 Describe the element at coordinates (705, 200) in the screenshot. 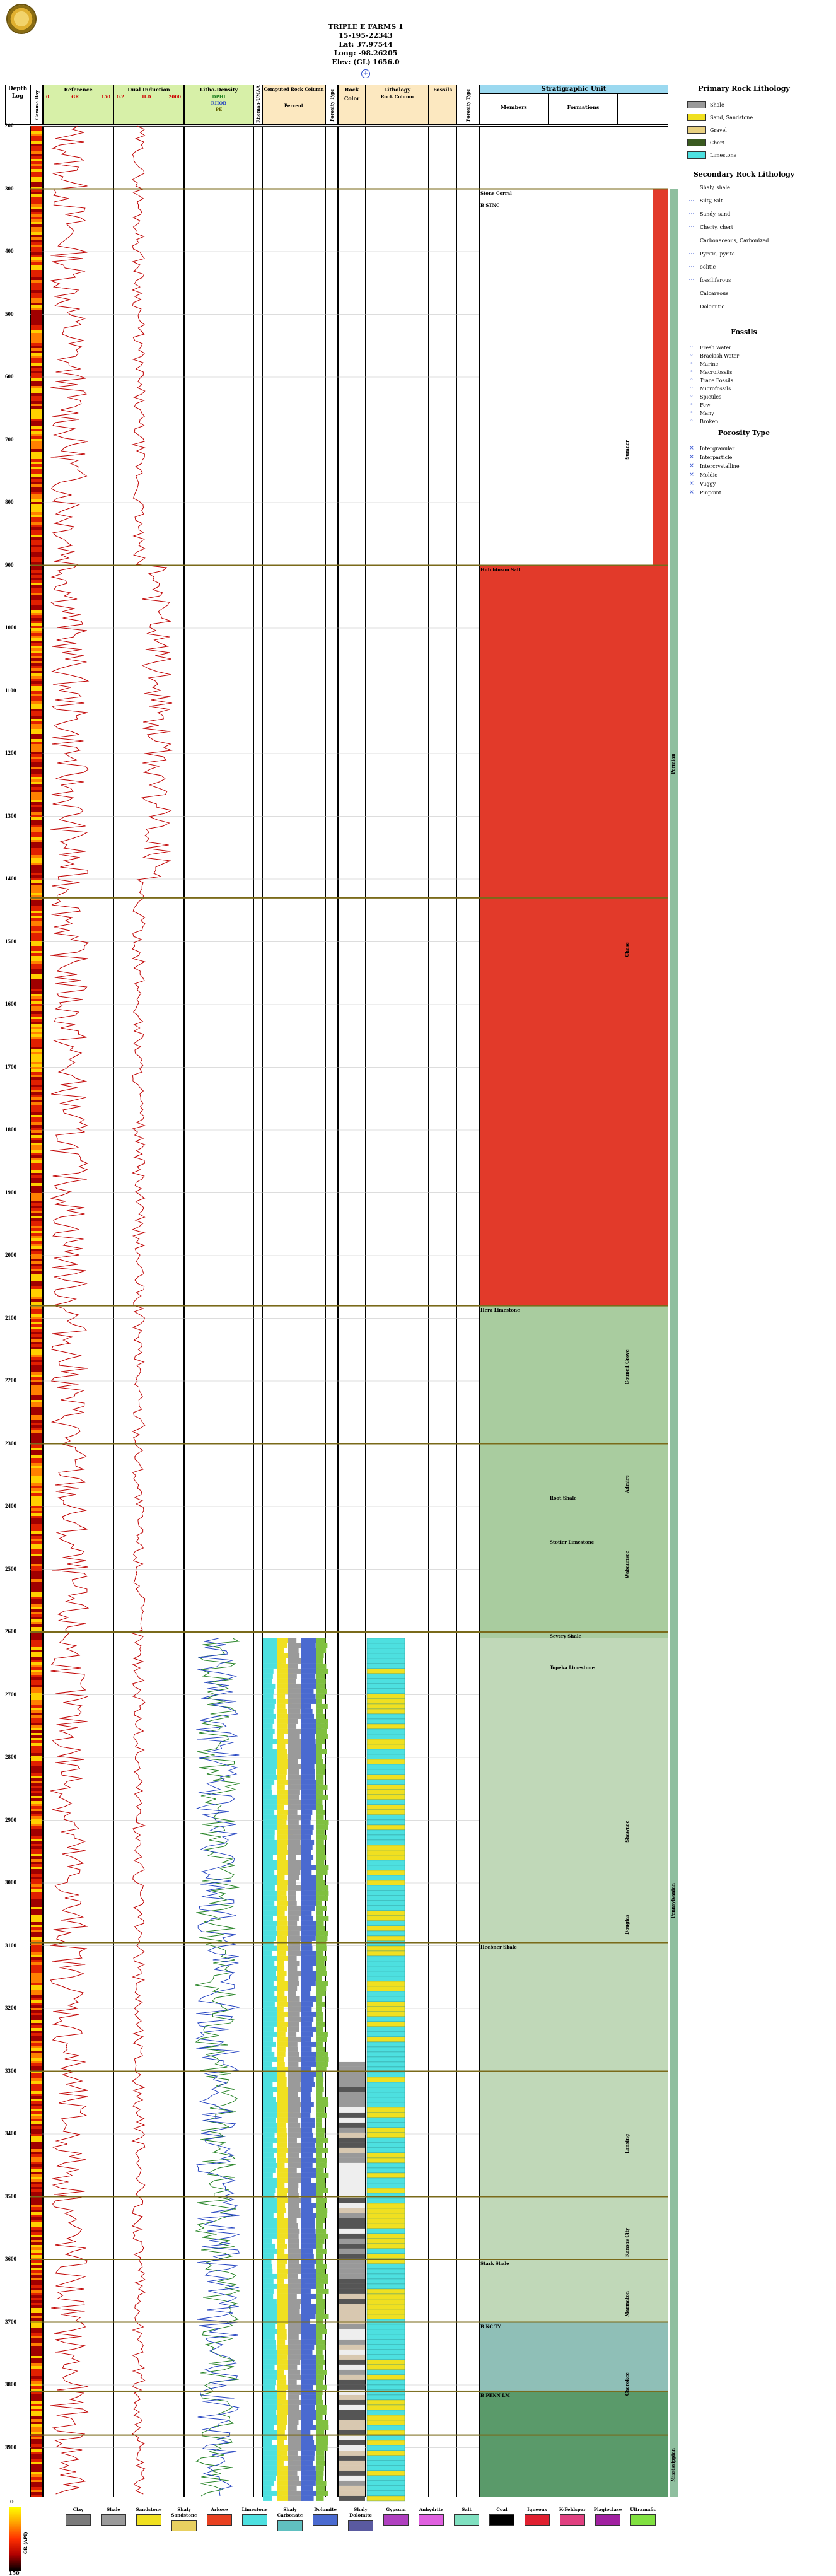

I see `secondary-legend-row: ⋯ Silty, Silt` at that location.